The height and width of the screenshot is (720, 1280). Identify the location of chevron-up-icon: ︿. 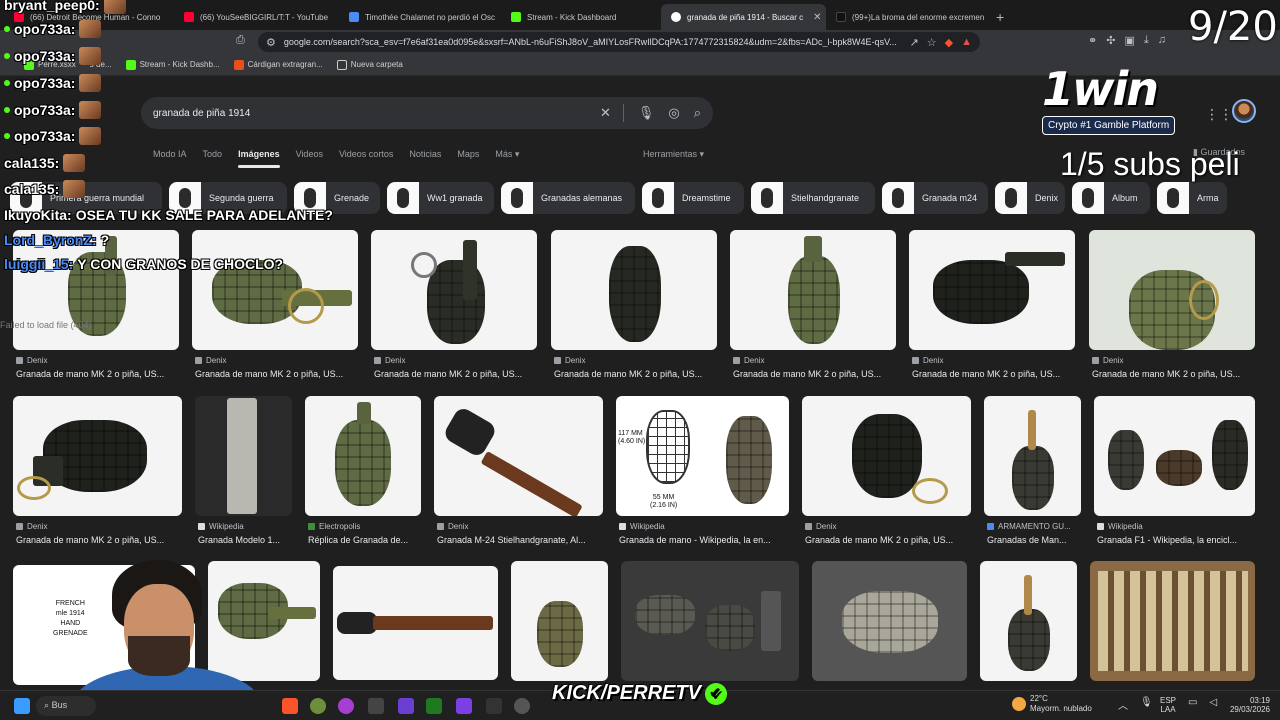
(1123, 704).